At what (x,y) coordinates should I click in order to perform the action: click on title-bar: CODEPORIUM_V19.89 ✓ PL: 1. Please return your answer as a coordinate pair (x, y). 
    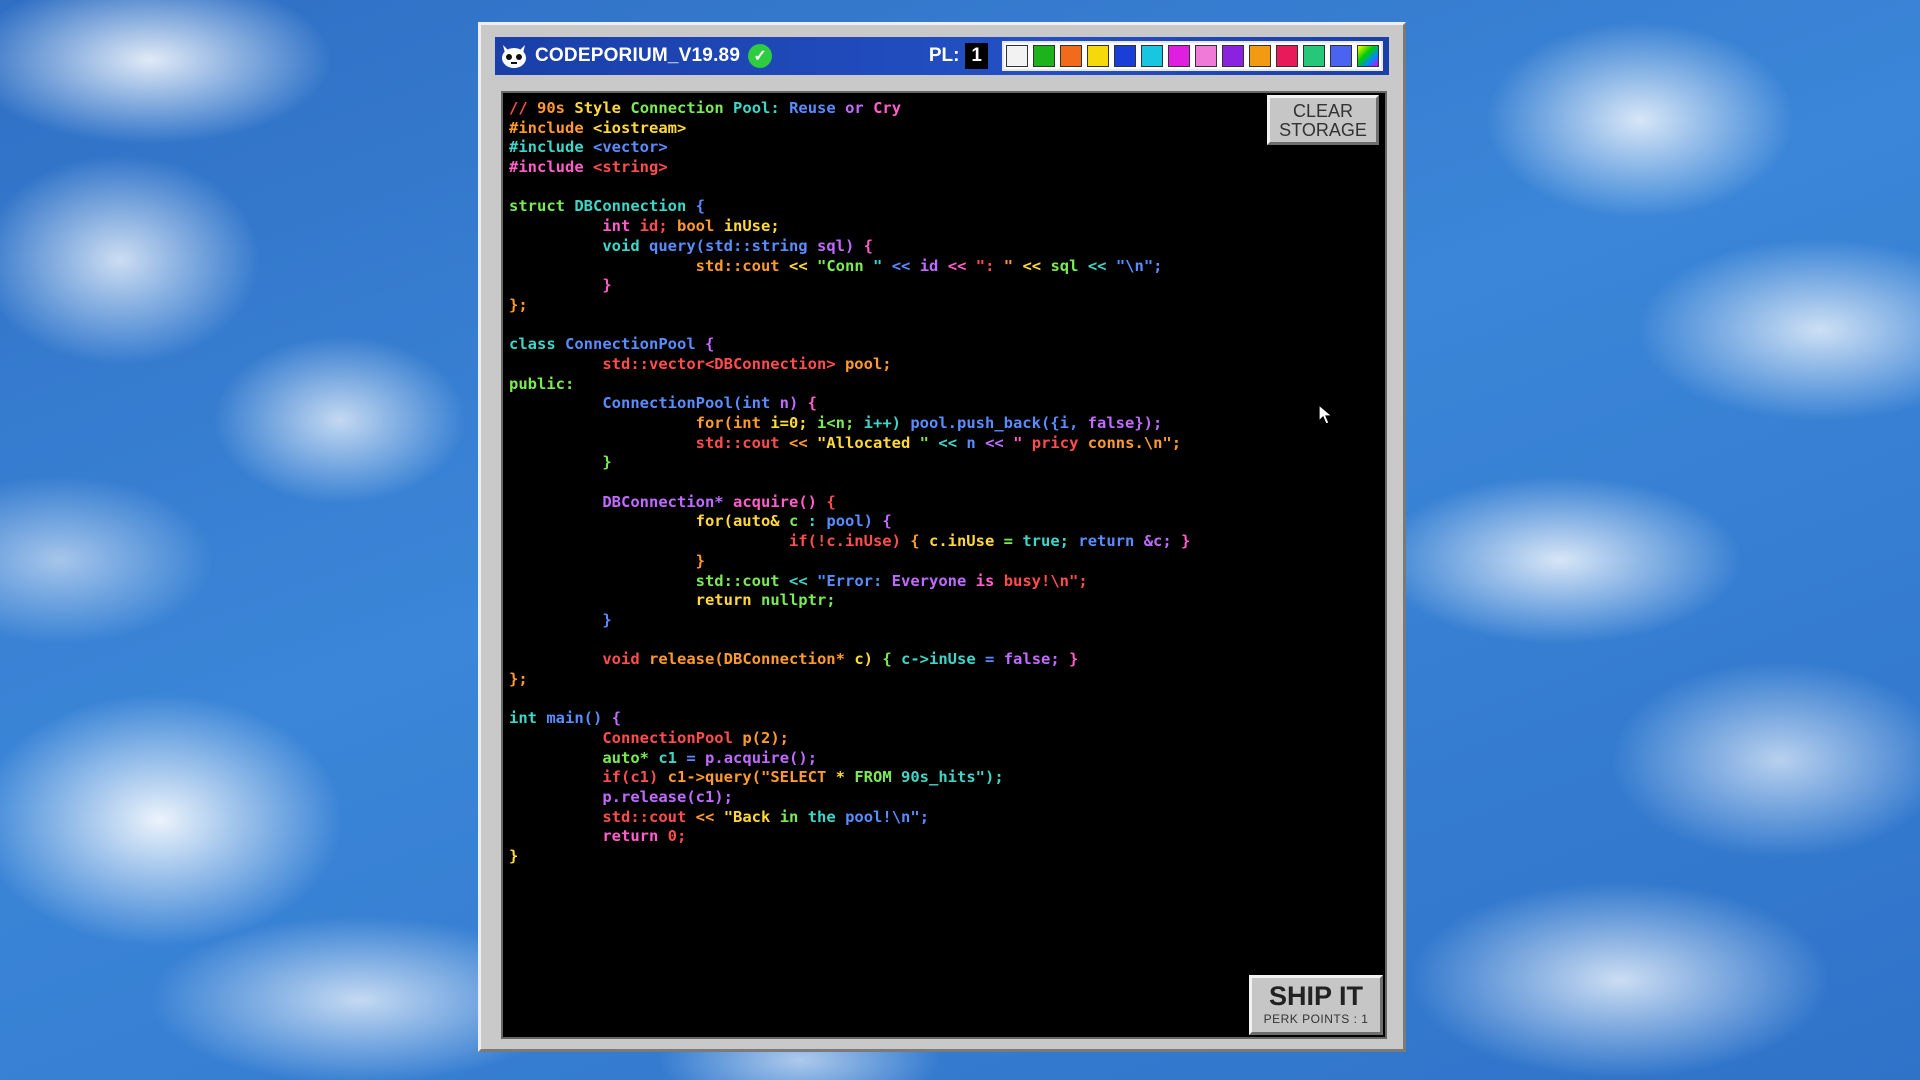
    Looking at the image, I should click on (942, 56).